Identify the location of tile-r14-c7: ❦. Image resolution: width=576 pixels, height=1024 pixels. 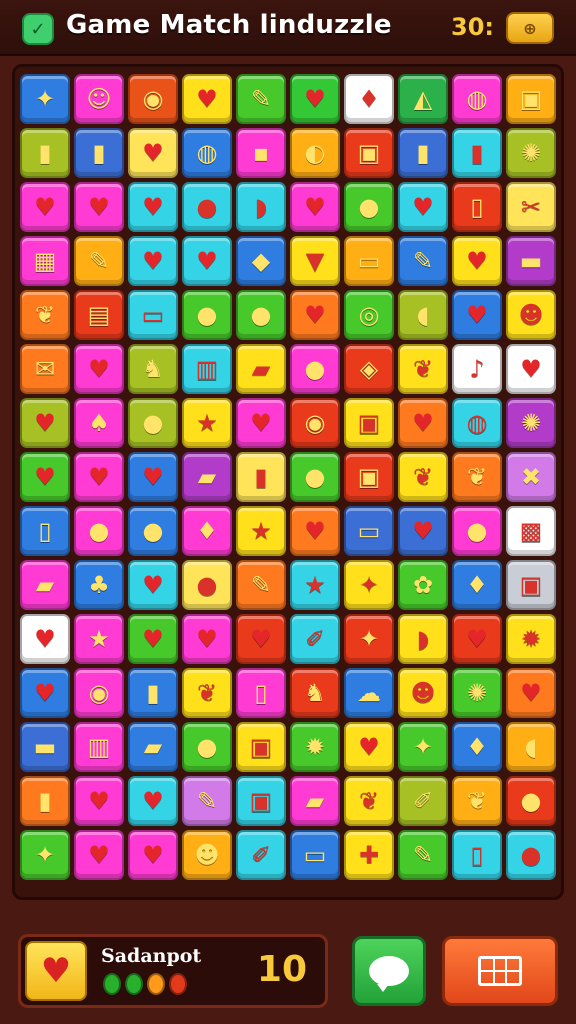
(369, 801).